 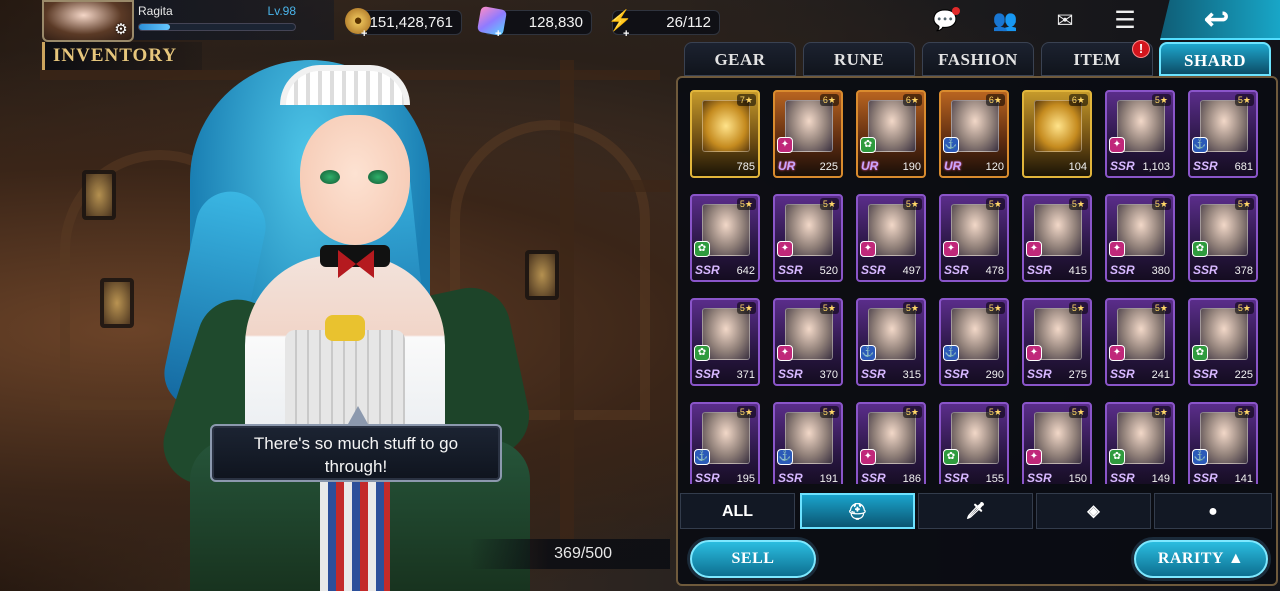 What do you see at coordinates (974, 238) in the screenshot?
I see `shard-card: 5★ ✦ SSR 478` at bounding box center [974, 238].